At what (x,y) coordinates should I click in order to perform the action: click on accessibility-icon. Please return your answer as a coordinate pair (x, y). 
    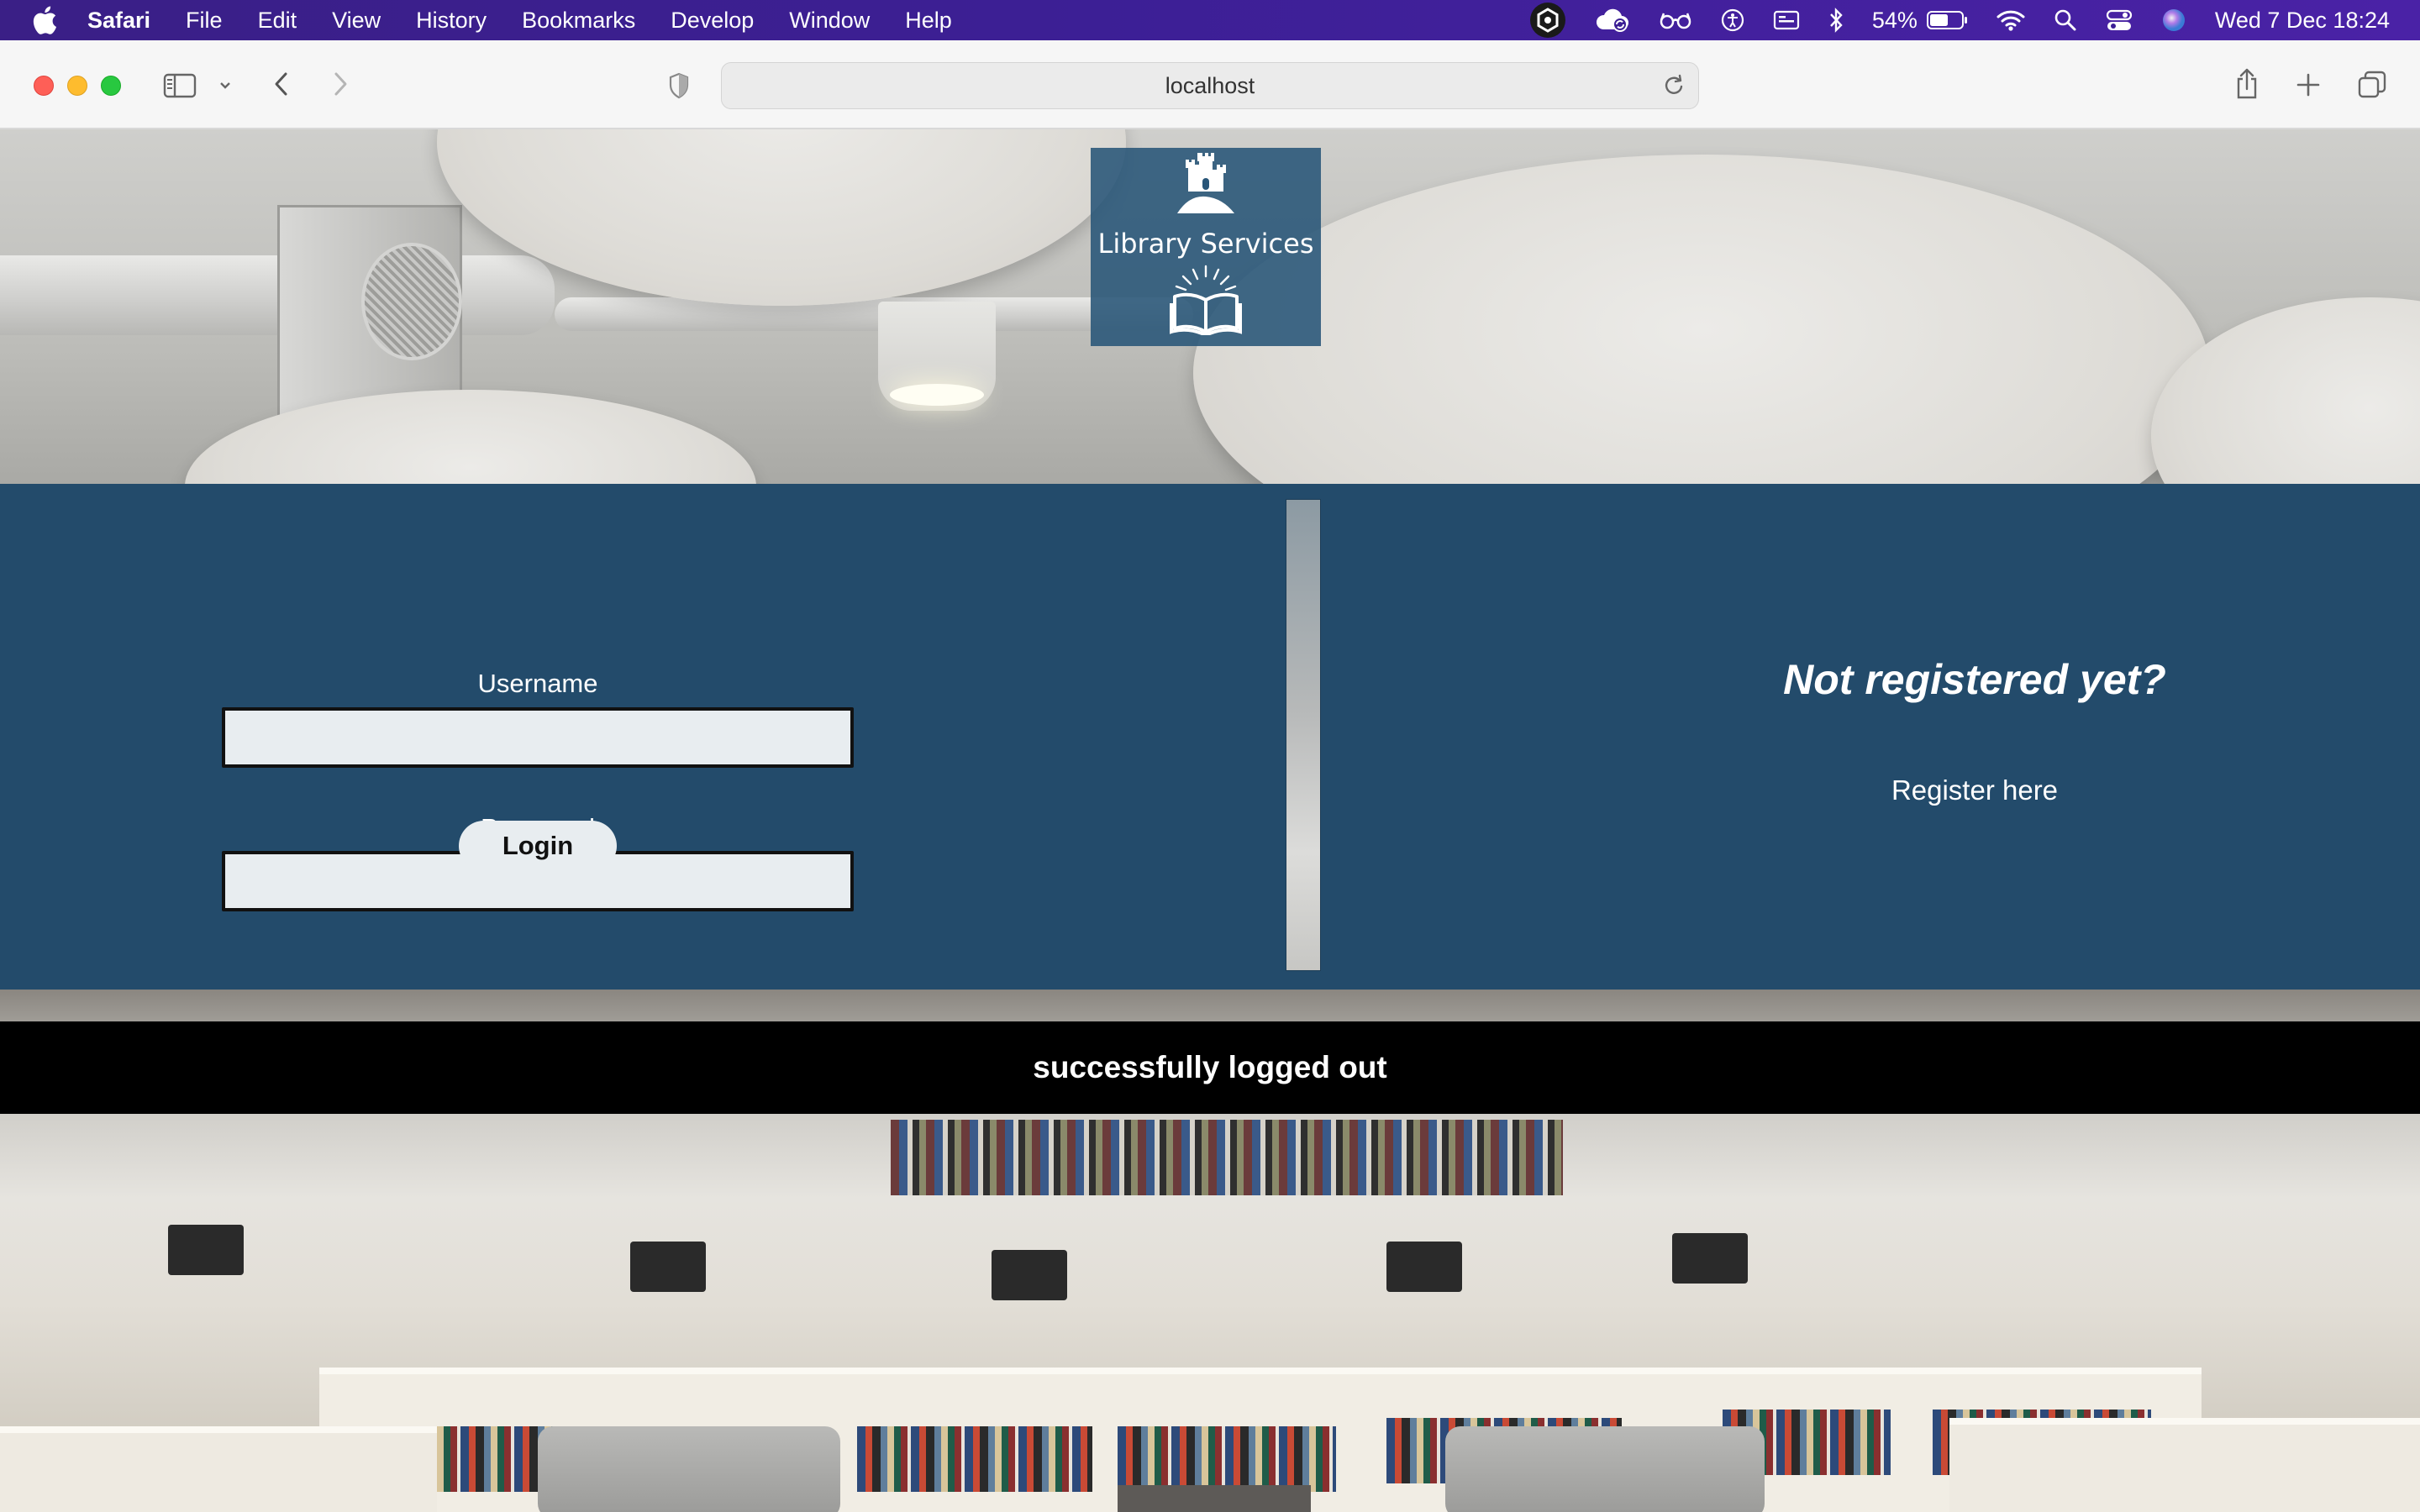
    Looking at the image, I should click on (1733, 20).